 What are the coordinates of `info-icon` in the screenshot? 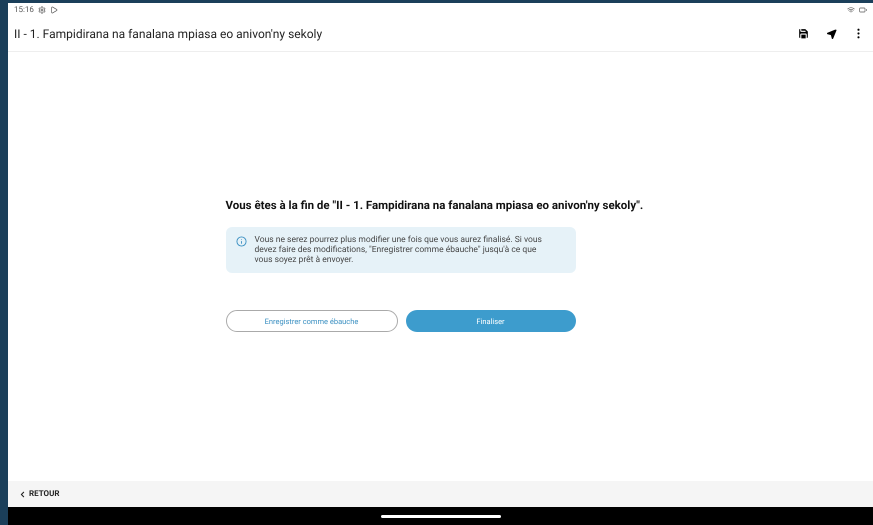 It's located at (241, 242).